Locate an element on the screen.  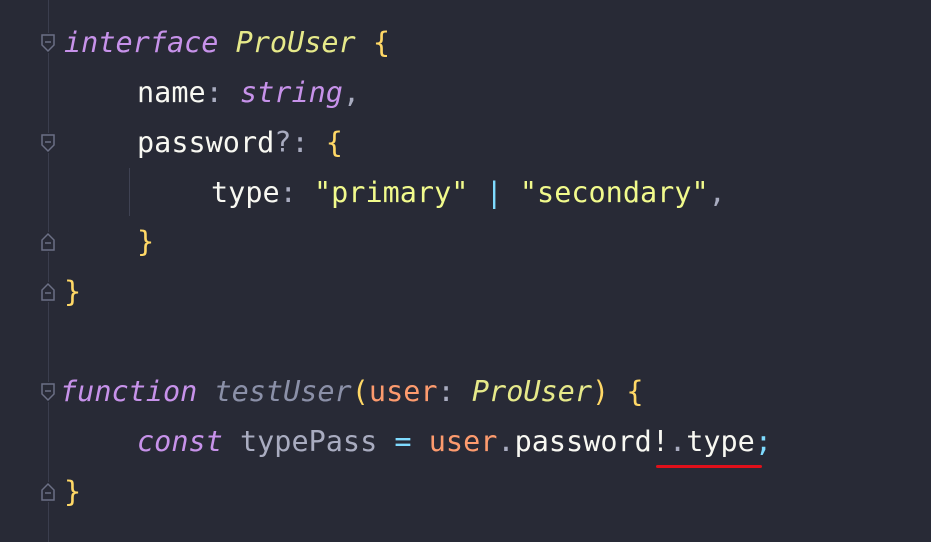
code-token-ident: type is located at coordinates (720, 441).